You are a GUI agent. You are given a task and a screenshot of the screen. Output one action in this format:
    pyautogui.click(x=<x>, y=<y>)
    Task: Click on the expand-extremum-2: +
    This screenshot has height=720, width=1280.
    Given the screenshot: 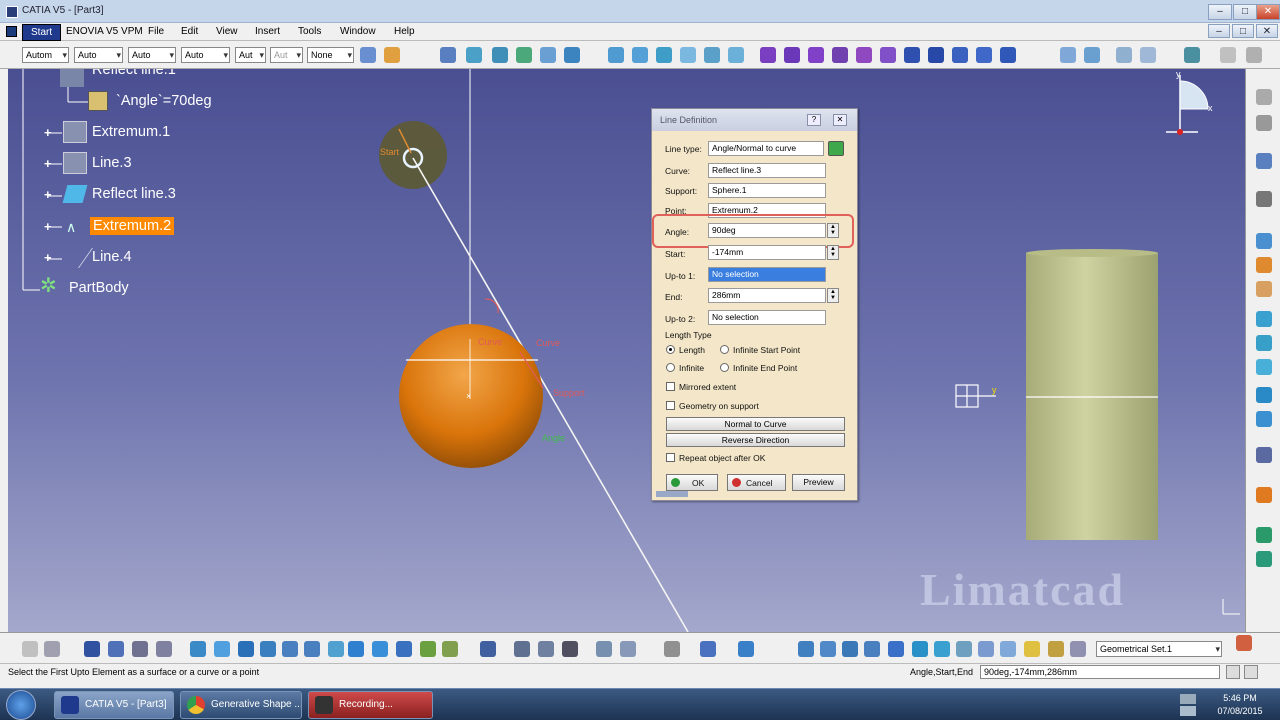 What is the action you would take?
    pyautogui.click(x=49, y=226)
    